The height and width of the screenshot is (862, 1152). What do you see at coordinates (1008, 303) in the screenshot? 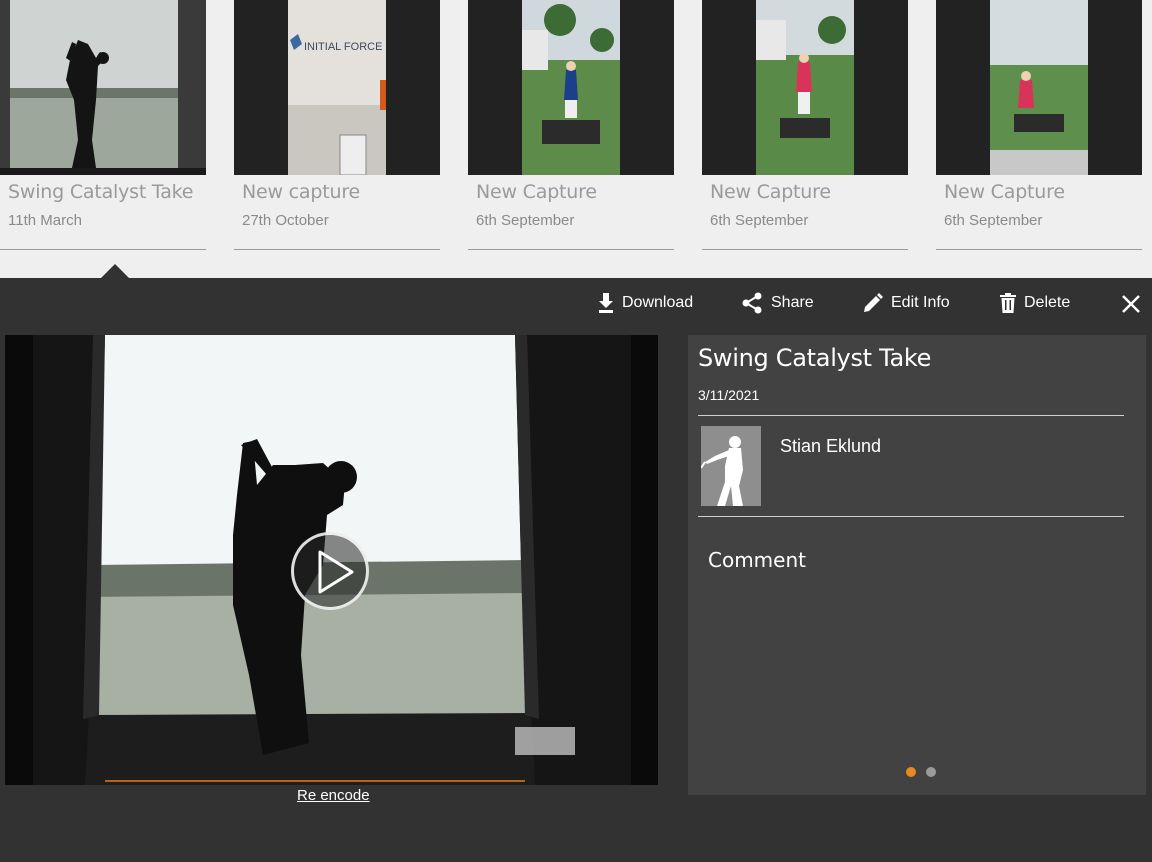
I see `trash-icon` at bounding box center [1008, 303].